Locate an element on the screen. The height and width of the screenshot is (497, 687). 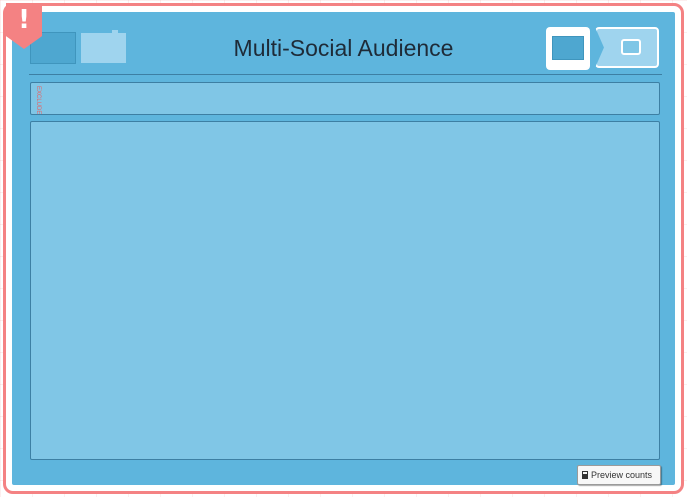
alert-glyph: ! is located at coordinates (24, 20).